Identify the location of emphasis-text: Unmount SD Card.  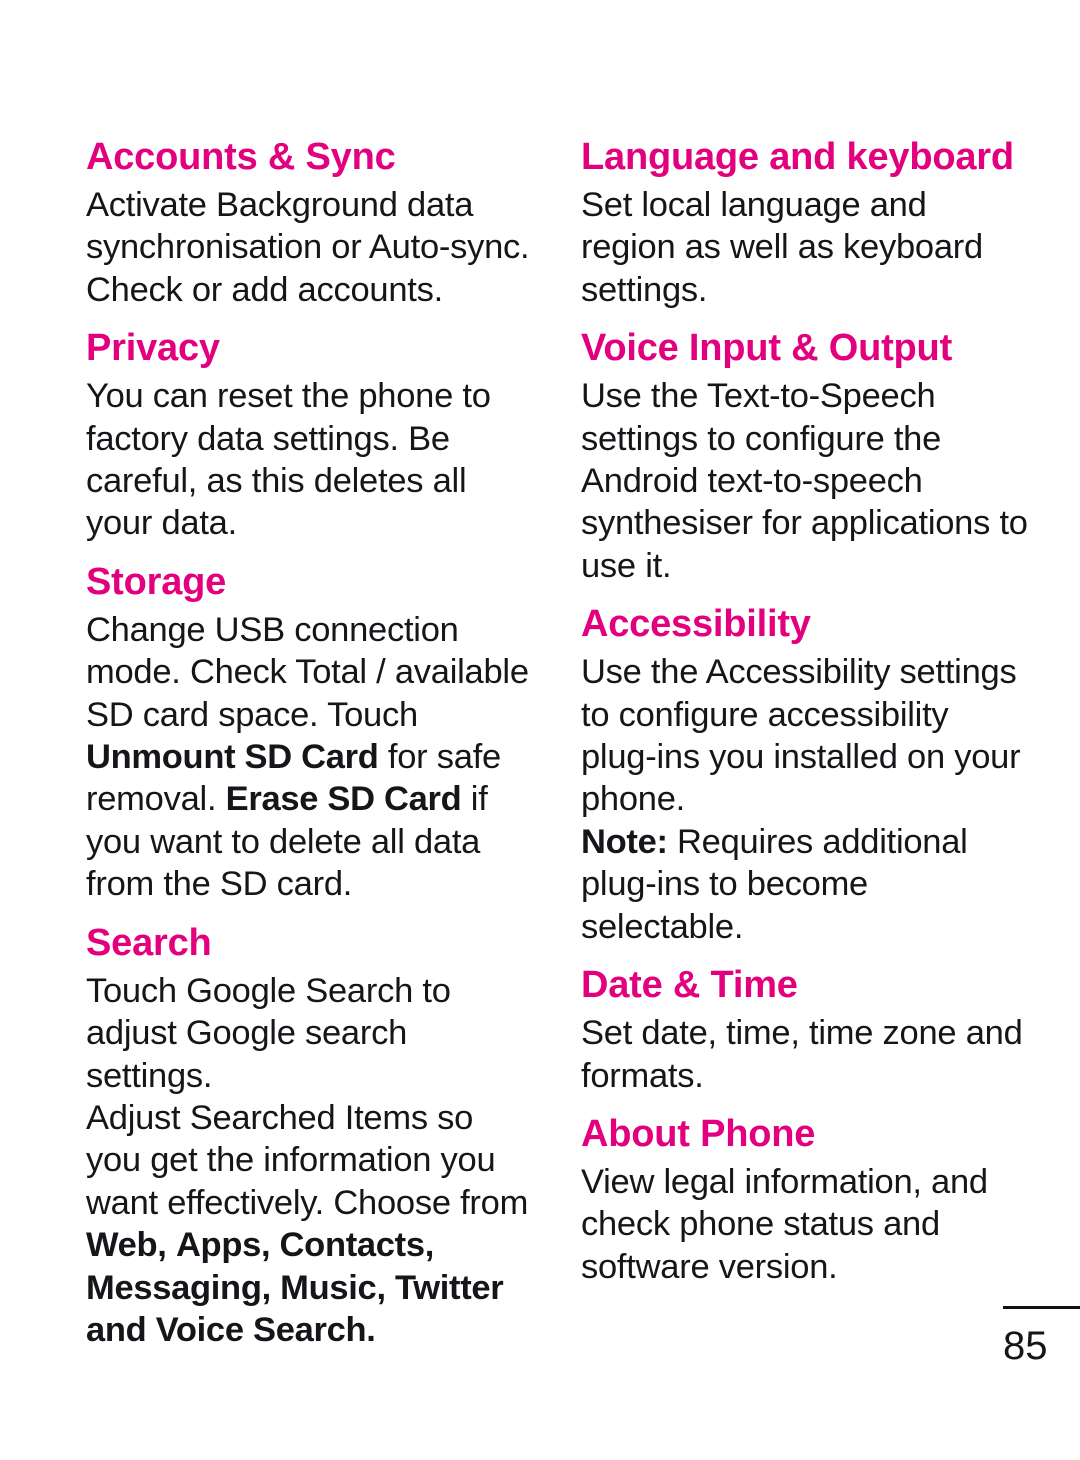
(232, 757).